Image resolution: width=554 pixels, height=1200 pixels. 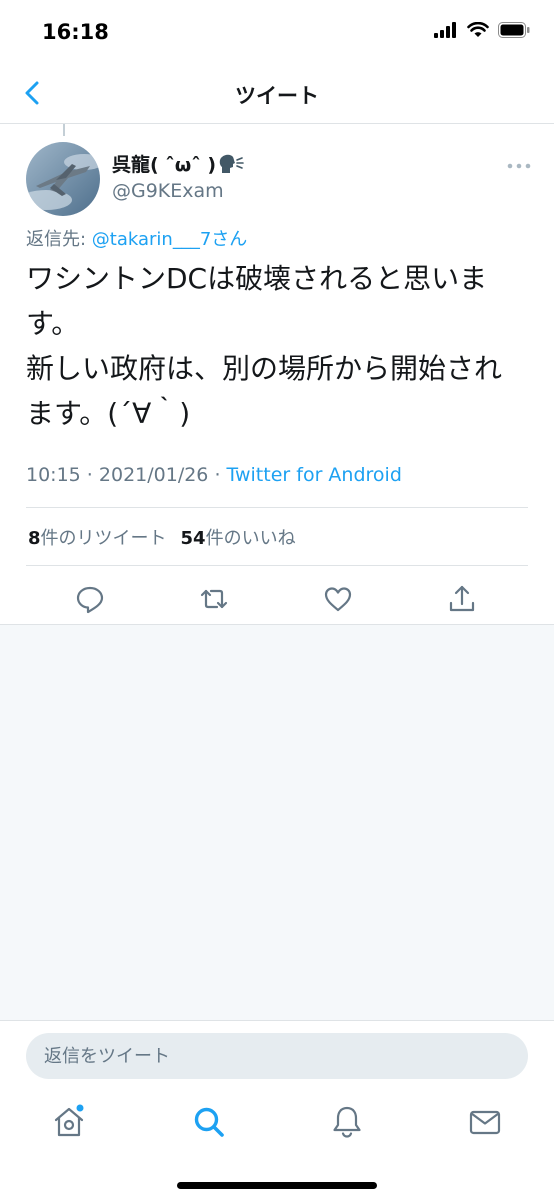 I want to click on signal-icon, so click(x=445, y=30).